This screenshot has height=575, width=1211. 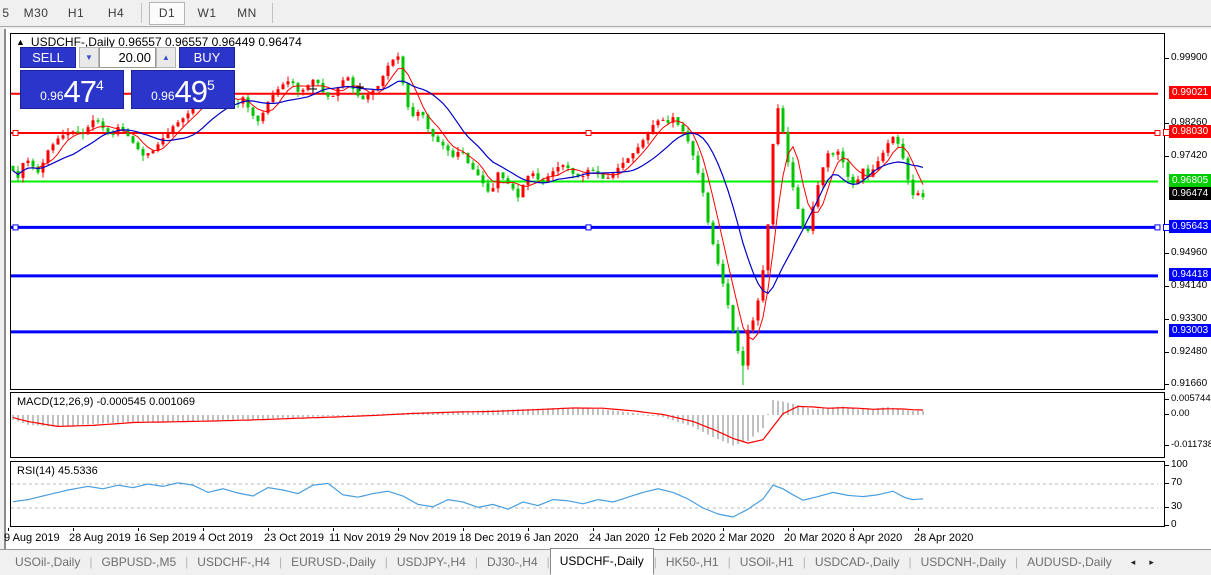 What do you see at coordinates (207, 57) in the screenshot?
I see `buy-button: BUY` at bounding box center [207, 57].